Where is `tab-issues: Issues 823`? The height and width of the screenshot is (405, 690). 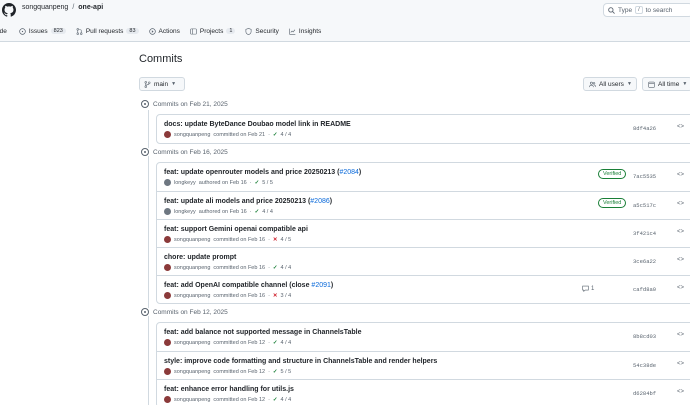 tab-issues: Issues 823 is located at coordinates (42, 31).